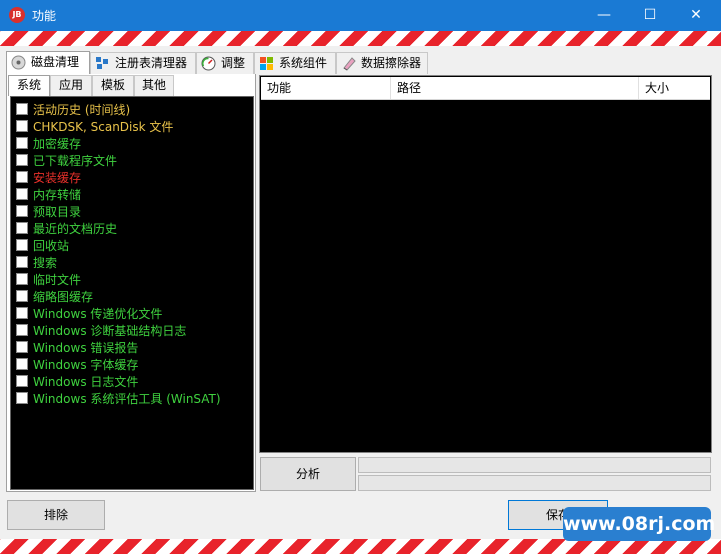  I want to click on subtab-templates: 模板, so click(113, 85).